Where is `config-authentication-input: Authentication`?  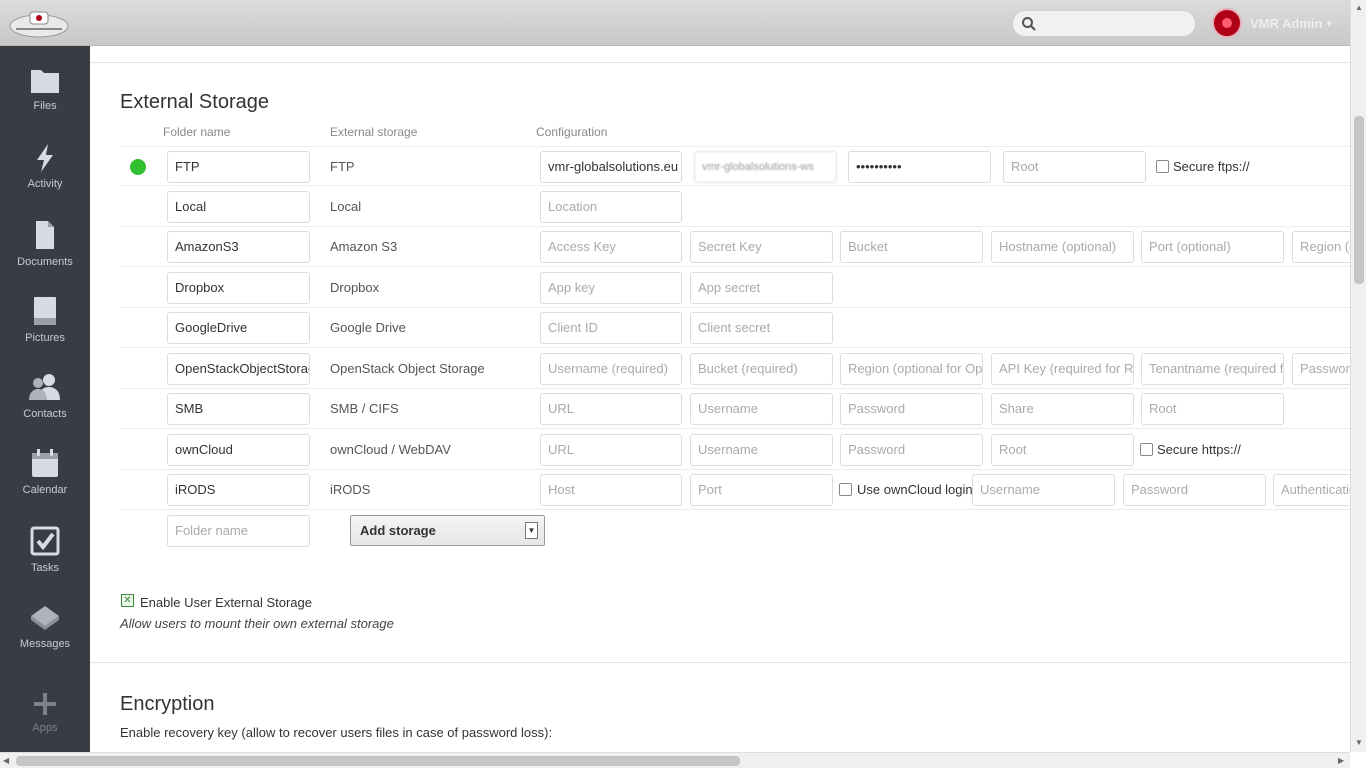
config-authentication-input: Authentication is located at coordinates (1311, 490).